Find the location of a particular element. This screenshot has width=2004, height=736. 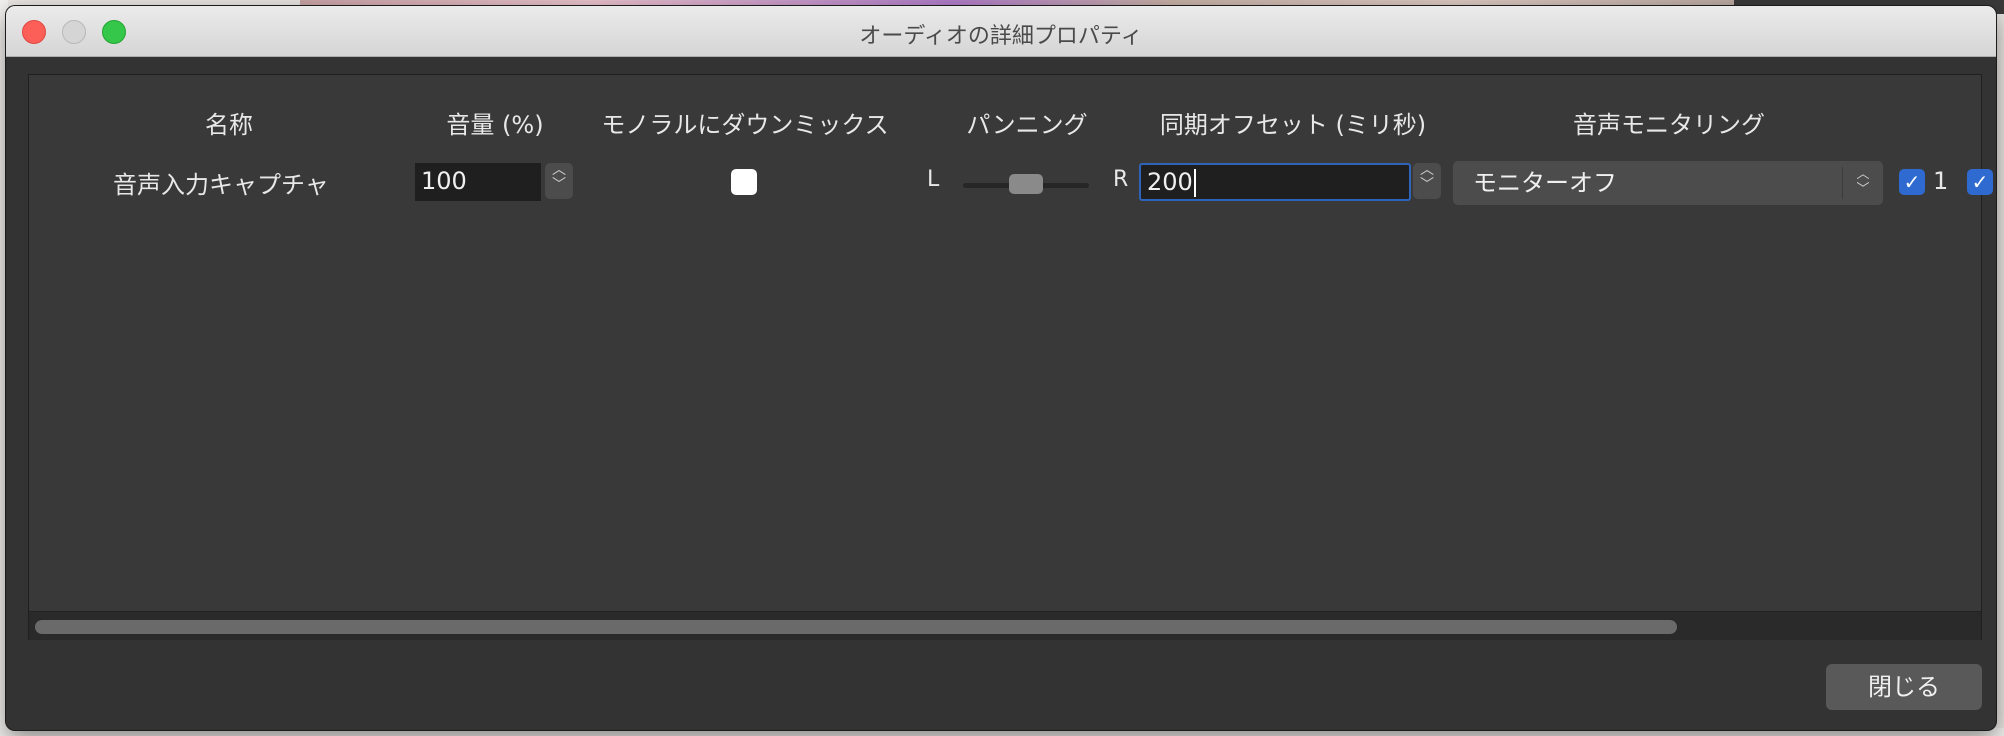

track-1-label: 1 is located at coordinates (1941, 181).